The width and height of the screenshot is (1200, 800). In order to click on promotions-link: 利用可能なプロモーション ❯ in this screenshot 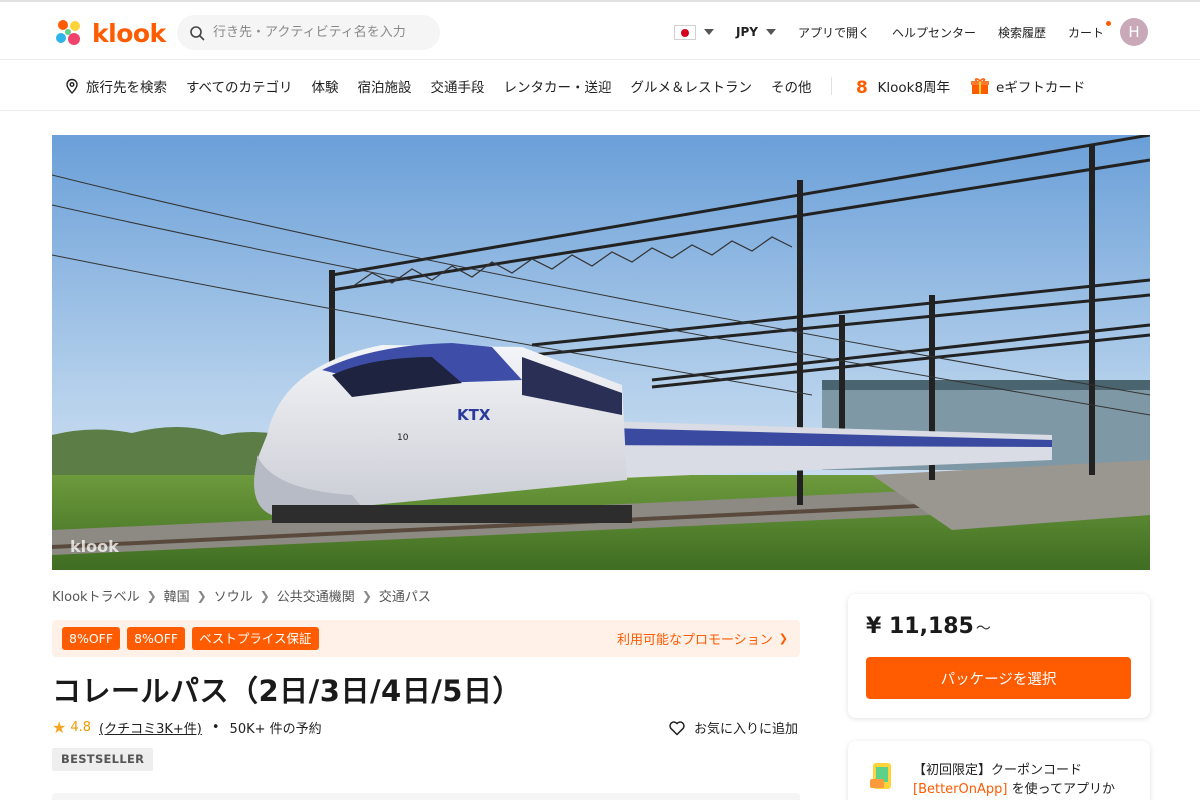, I will do `click(702, 638)`.